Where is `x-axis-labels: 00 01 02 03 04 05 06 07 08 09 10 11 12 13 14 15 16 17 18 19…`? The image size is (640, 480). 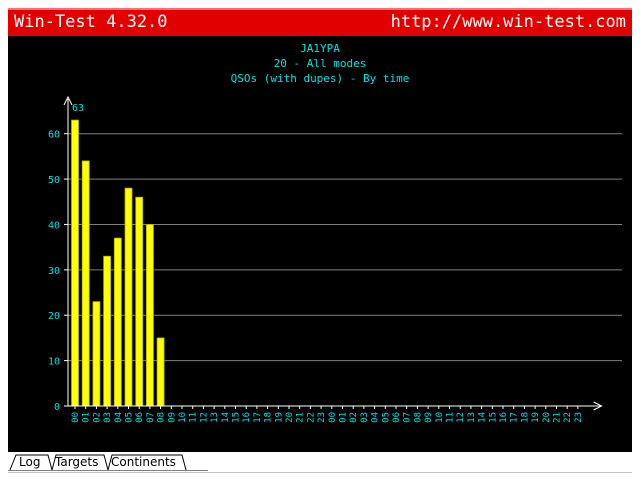 x-axis-labels: 00 01 02 03 04 05 06 07 08 09 10 11 12 13 14 15 16 17 18 19… is located at coordinates (327, 417).